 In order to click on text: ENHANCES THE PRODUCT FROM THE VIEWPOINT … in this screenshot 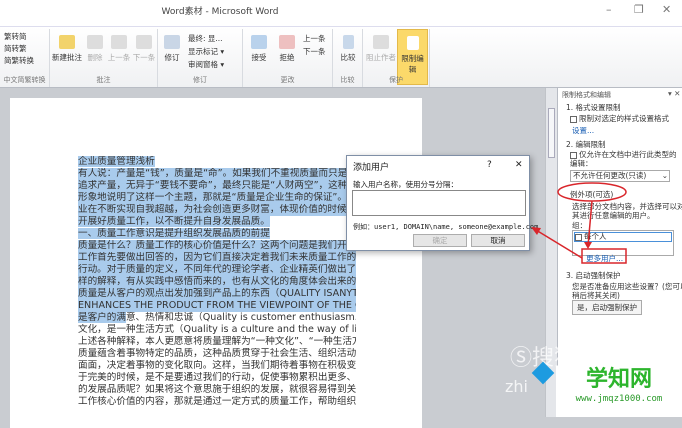, I will do `click(217, 305)`.